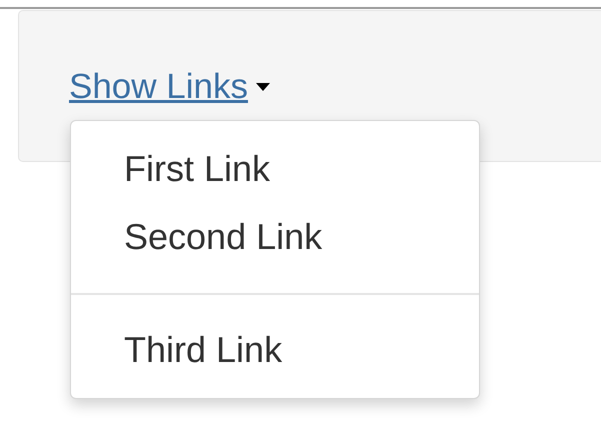 Image resolution: width=601 pixels, height=421 pixels. Describe the element at coordinates (169, 87) in the screenshot. I see `show-links-dropdown: Show Links` at that location.